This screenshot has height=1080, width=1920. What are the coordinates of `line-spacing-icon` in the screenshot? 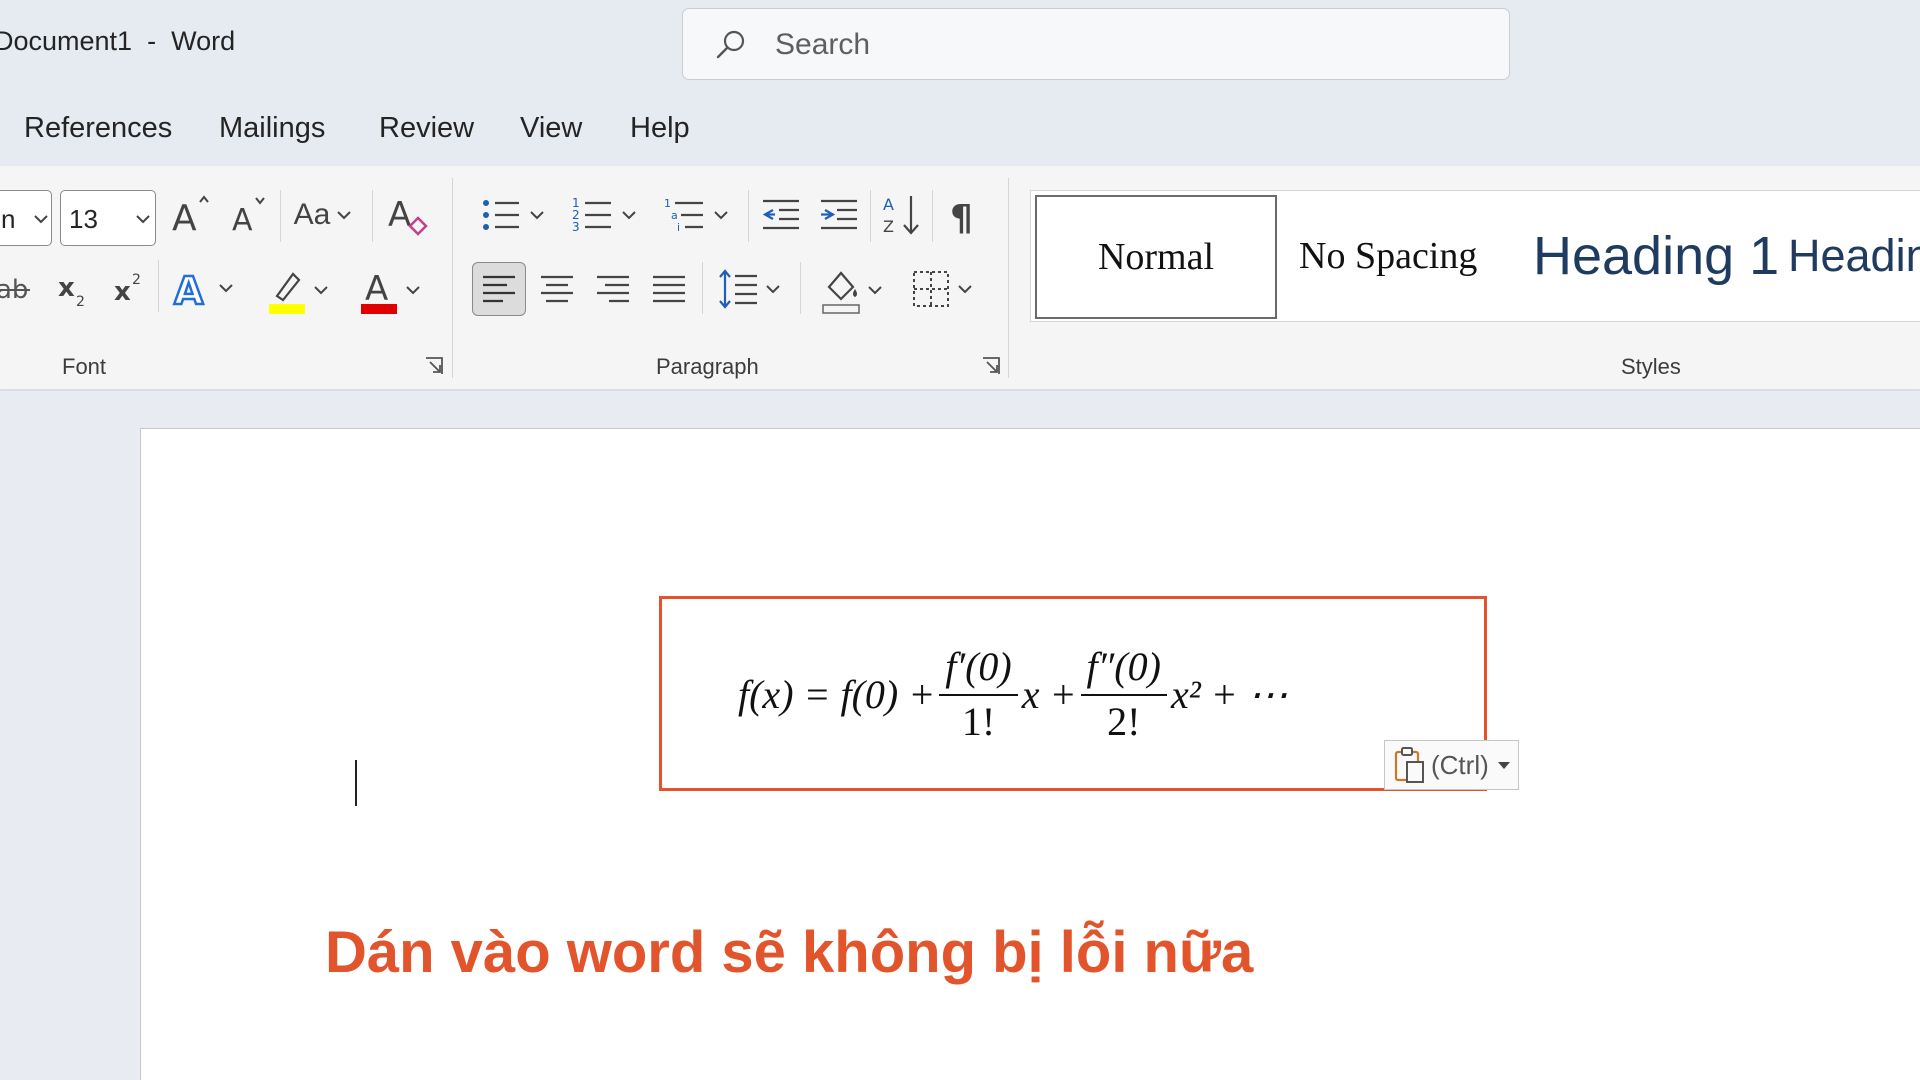 It's located at (738, 289).